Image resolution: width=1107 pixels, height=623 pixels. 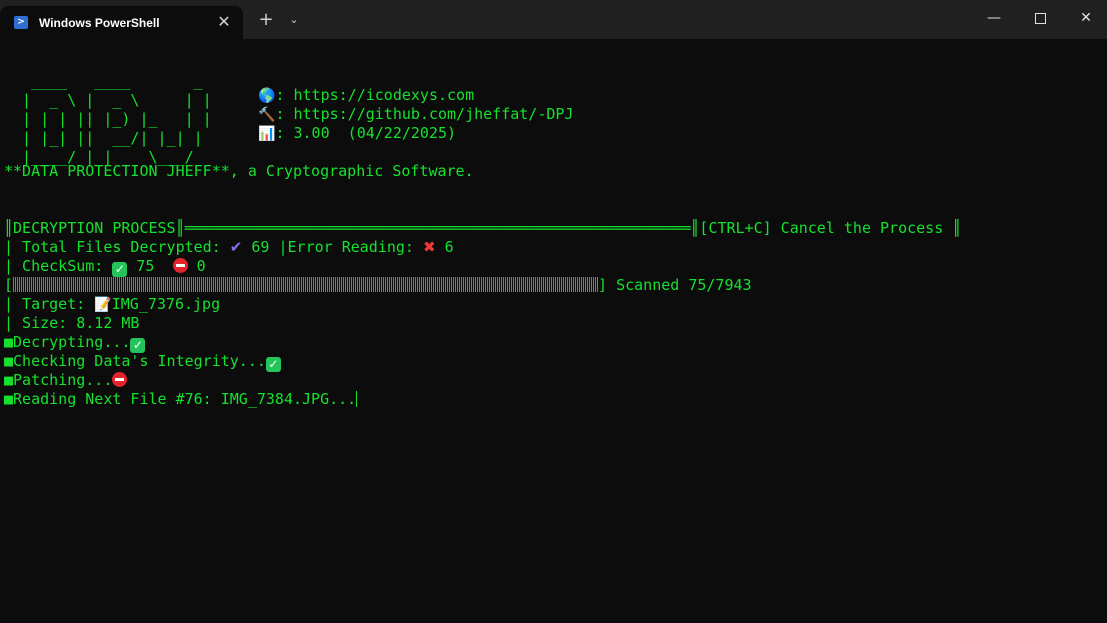 I want to click on scanned-count: Scanned 75/7943, so click(x=684, y=285).